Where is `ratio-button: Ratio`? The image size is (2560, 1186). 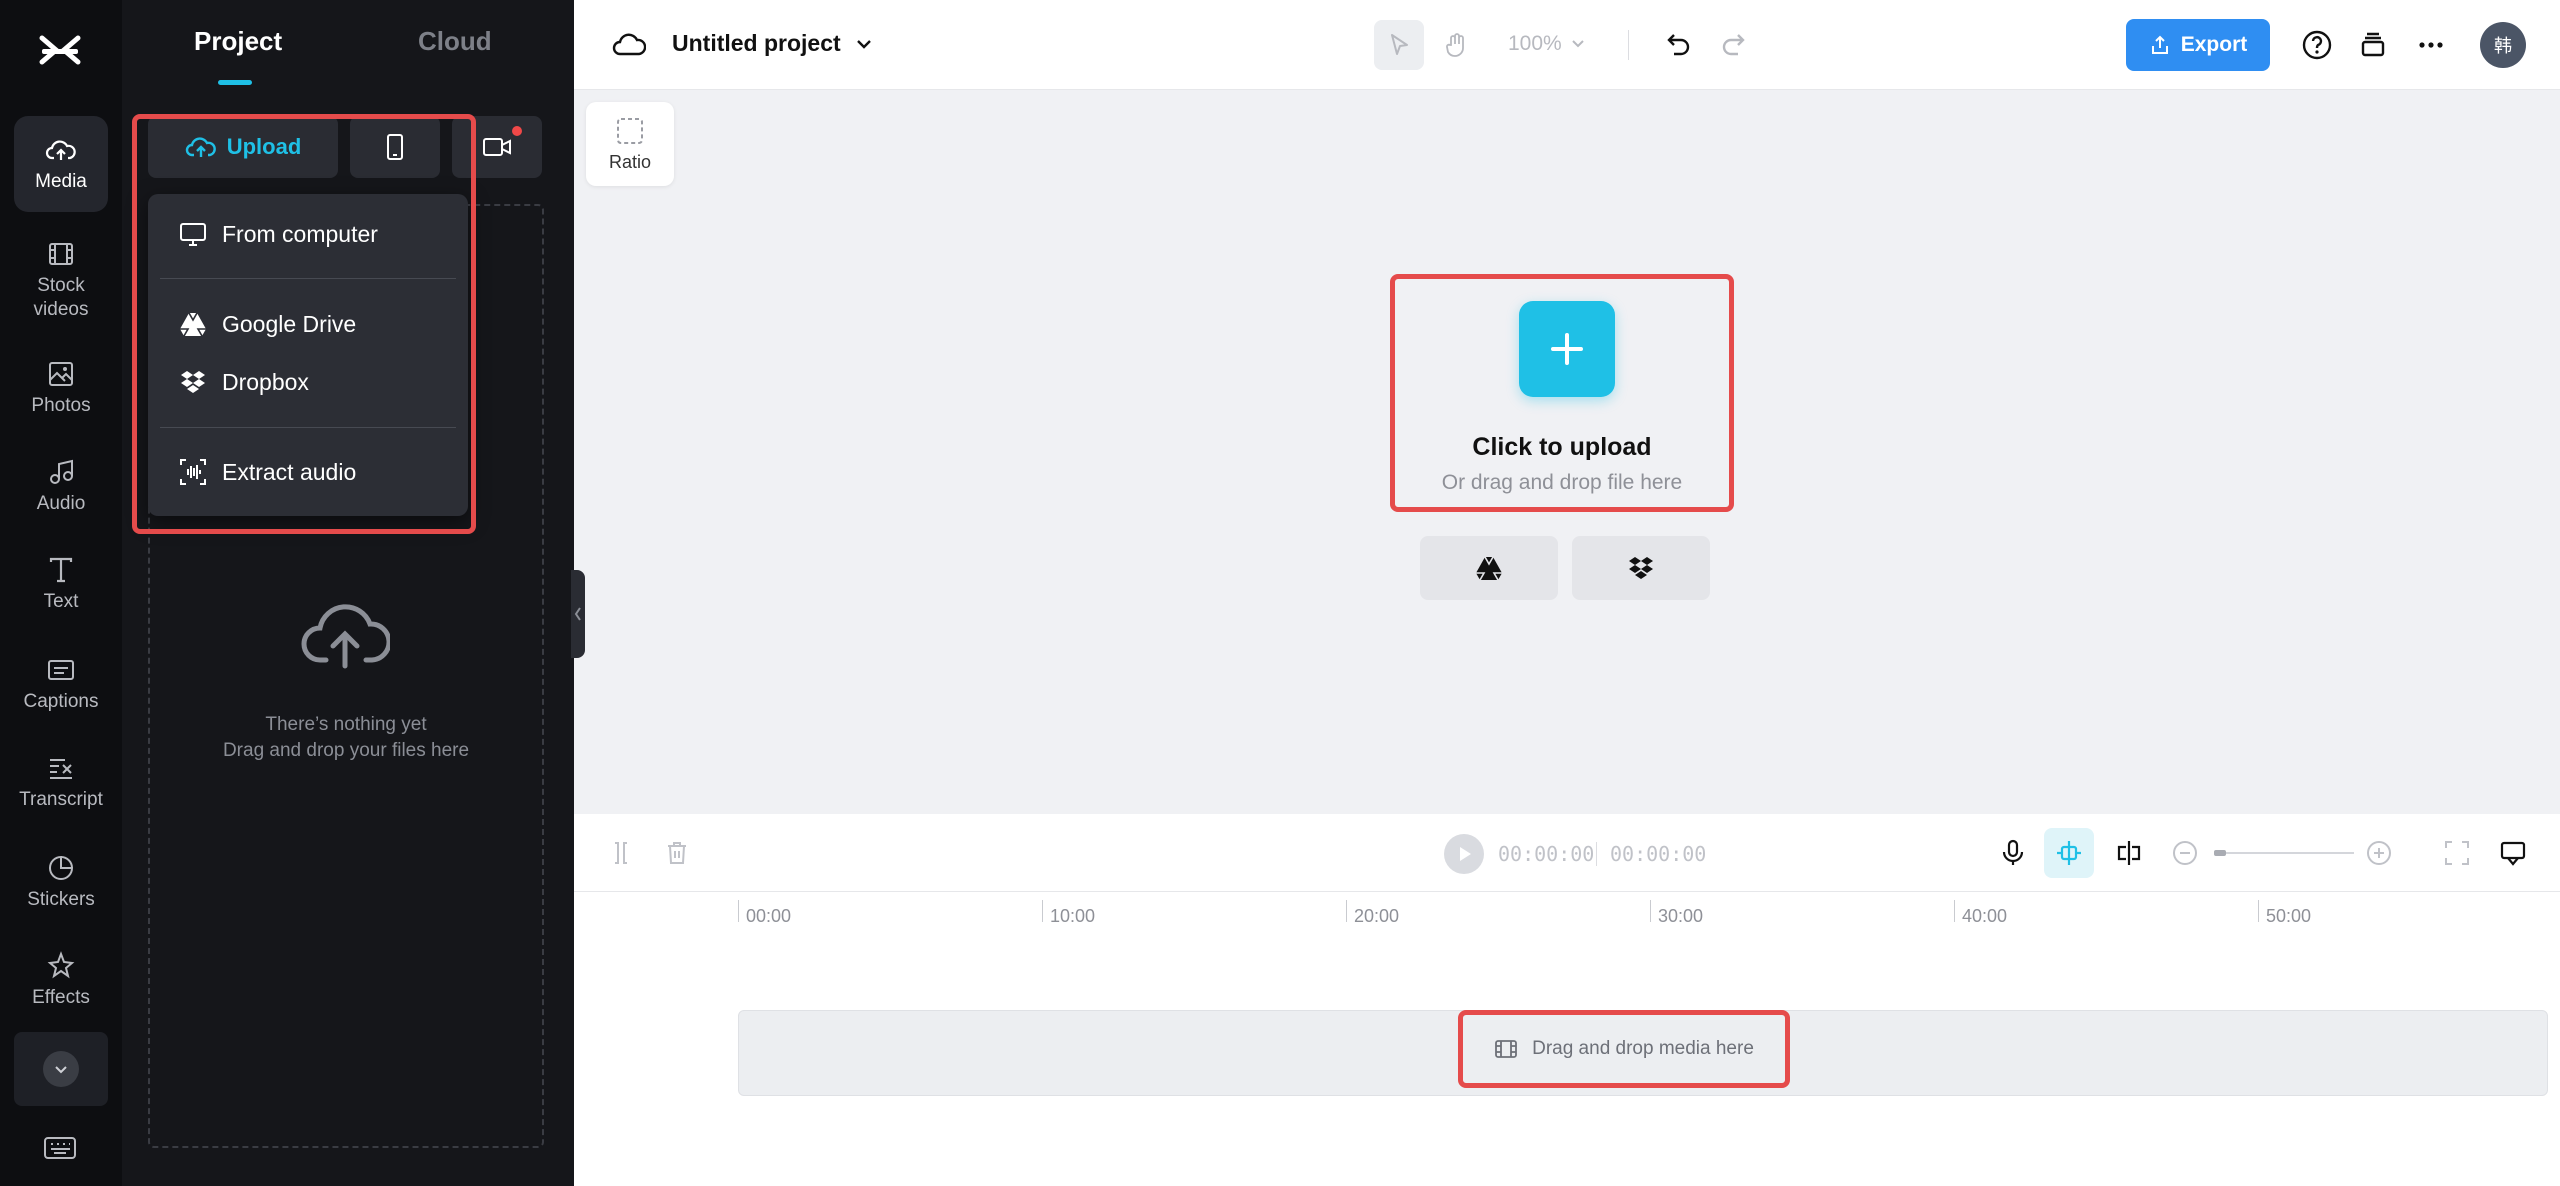
ratio-button: Ratio is located at coordinates (630, 144).